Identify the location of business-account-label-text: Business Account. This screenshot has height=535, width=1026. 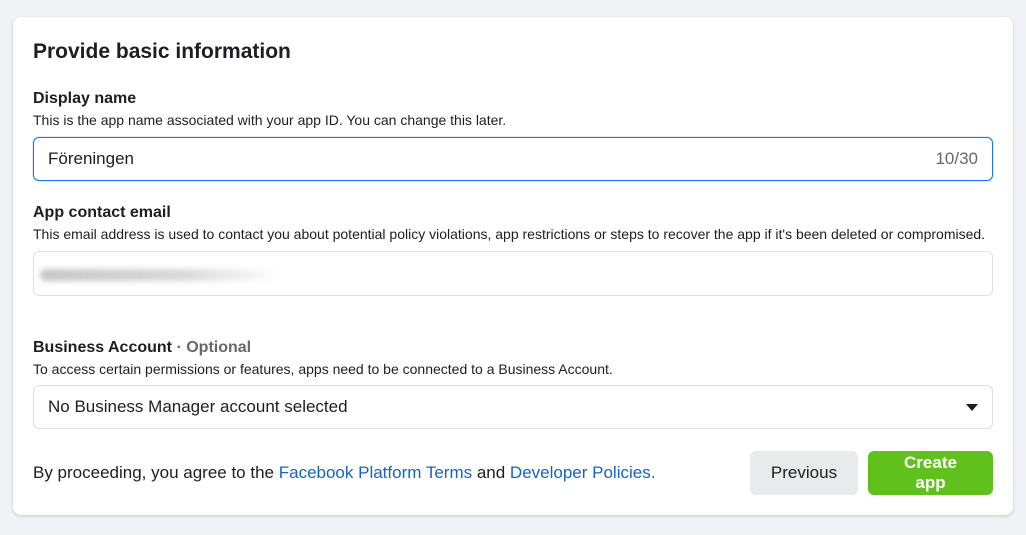
(102, 347).